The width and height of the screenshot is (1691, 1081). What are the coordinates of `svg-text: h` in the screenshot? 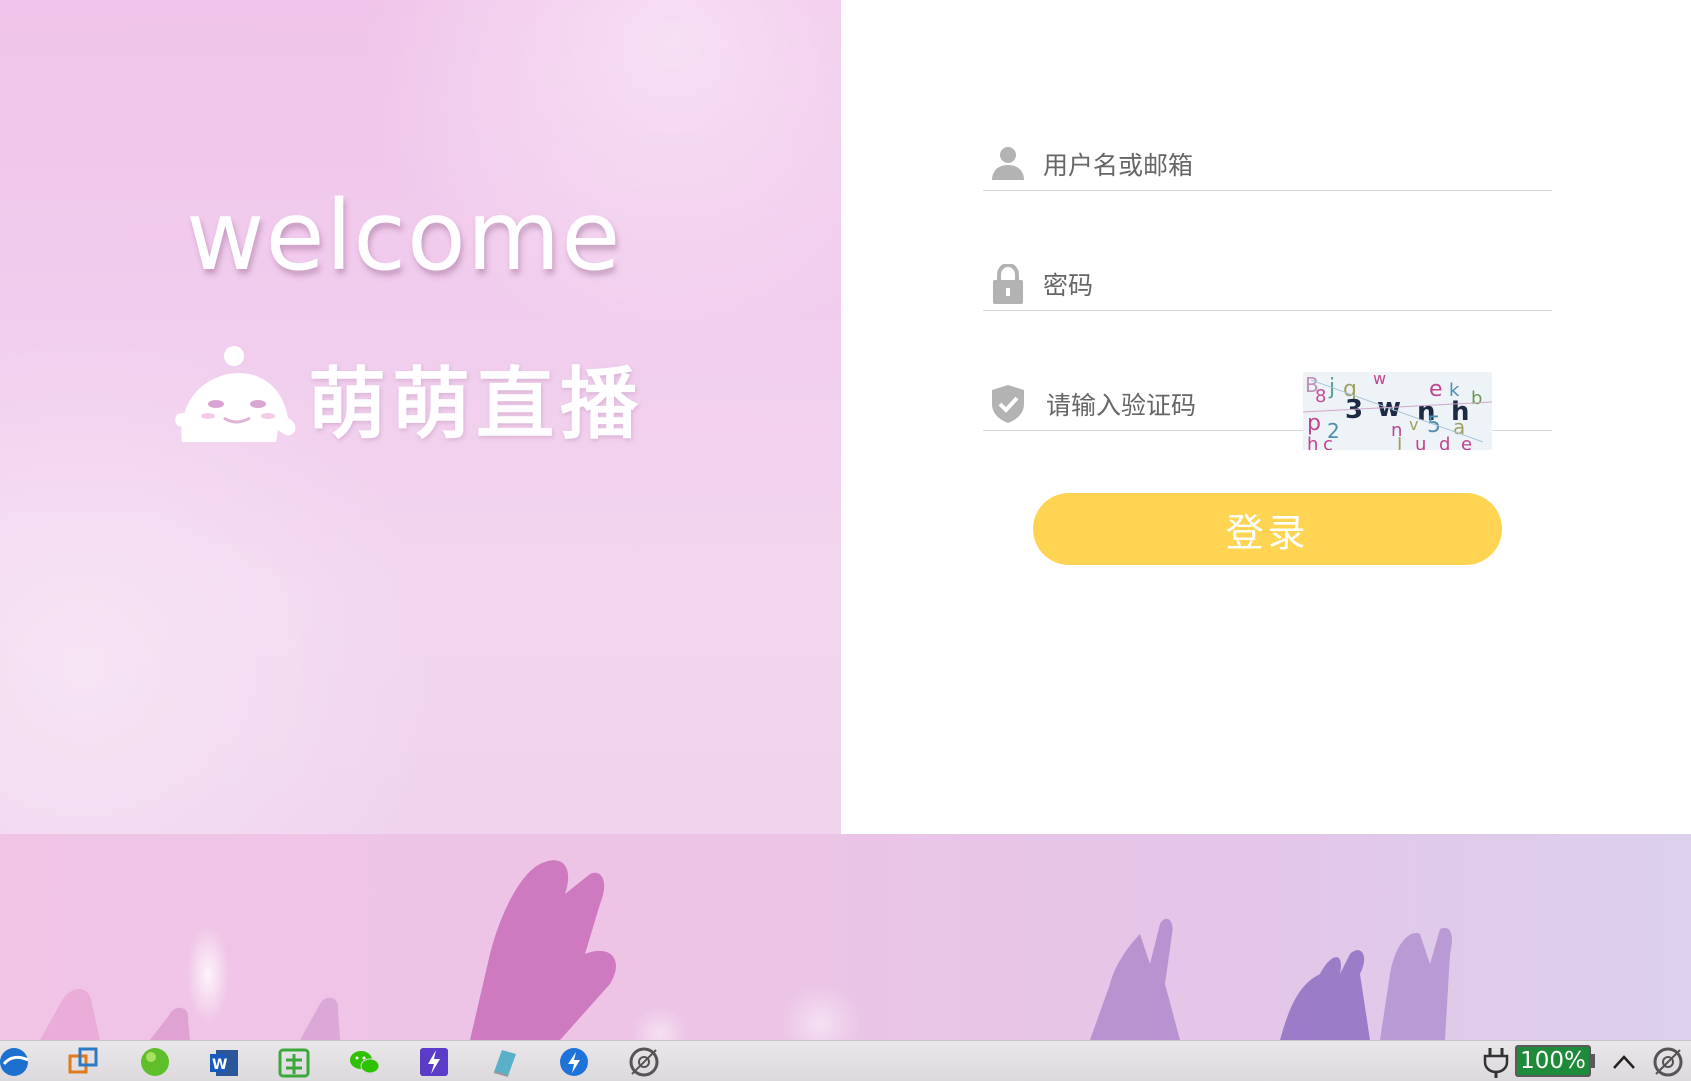 It's located at (1312, 442).